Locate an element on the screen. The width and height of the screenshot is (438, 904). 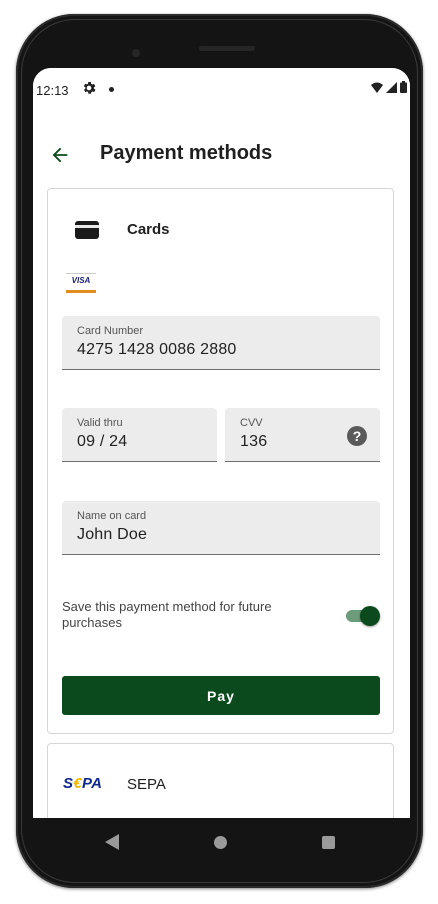
app-bar: Payment methods is located at coordinates (221, 156).